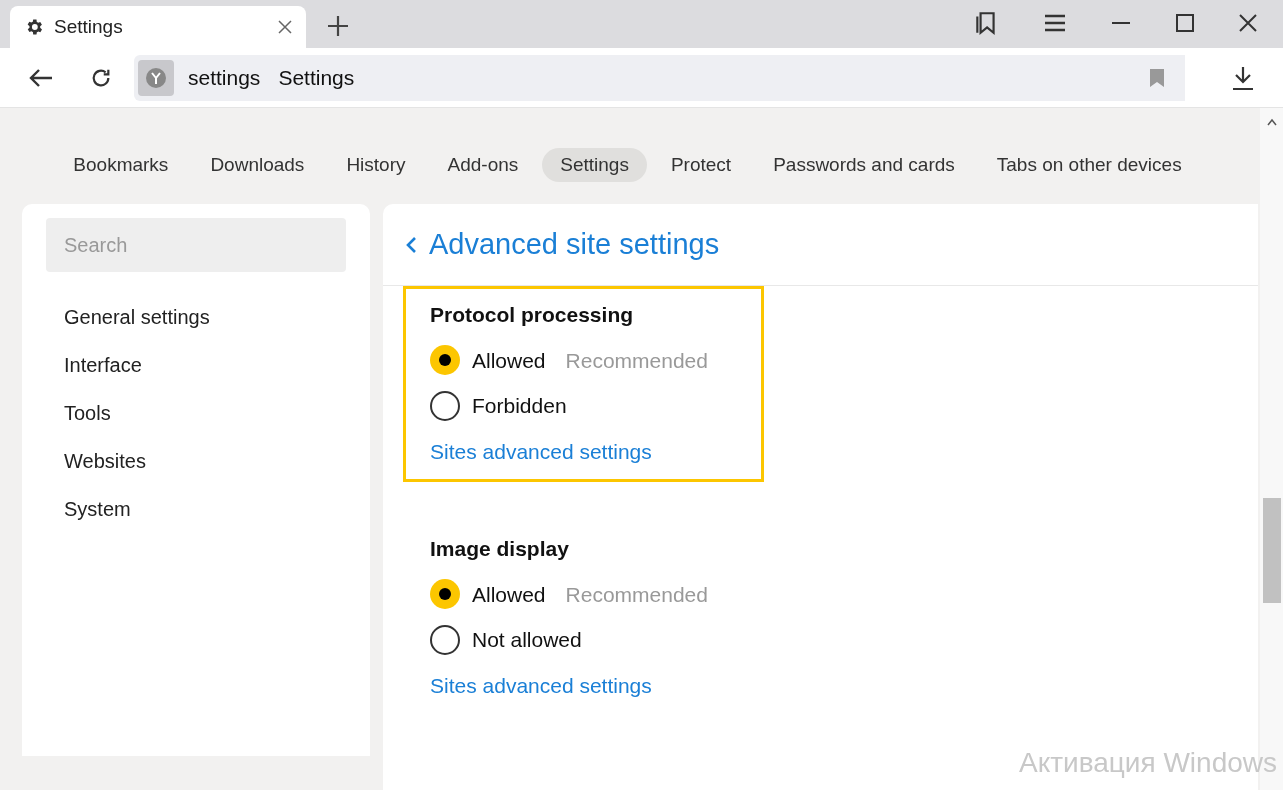 The image size is (1283, 790). I want to click on sidebar-item: Interface, so click(205, 365).